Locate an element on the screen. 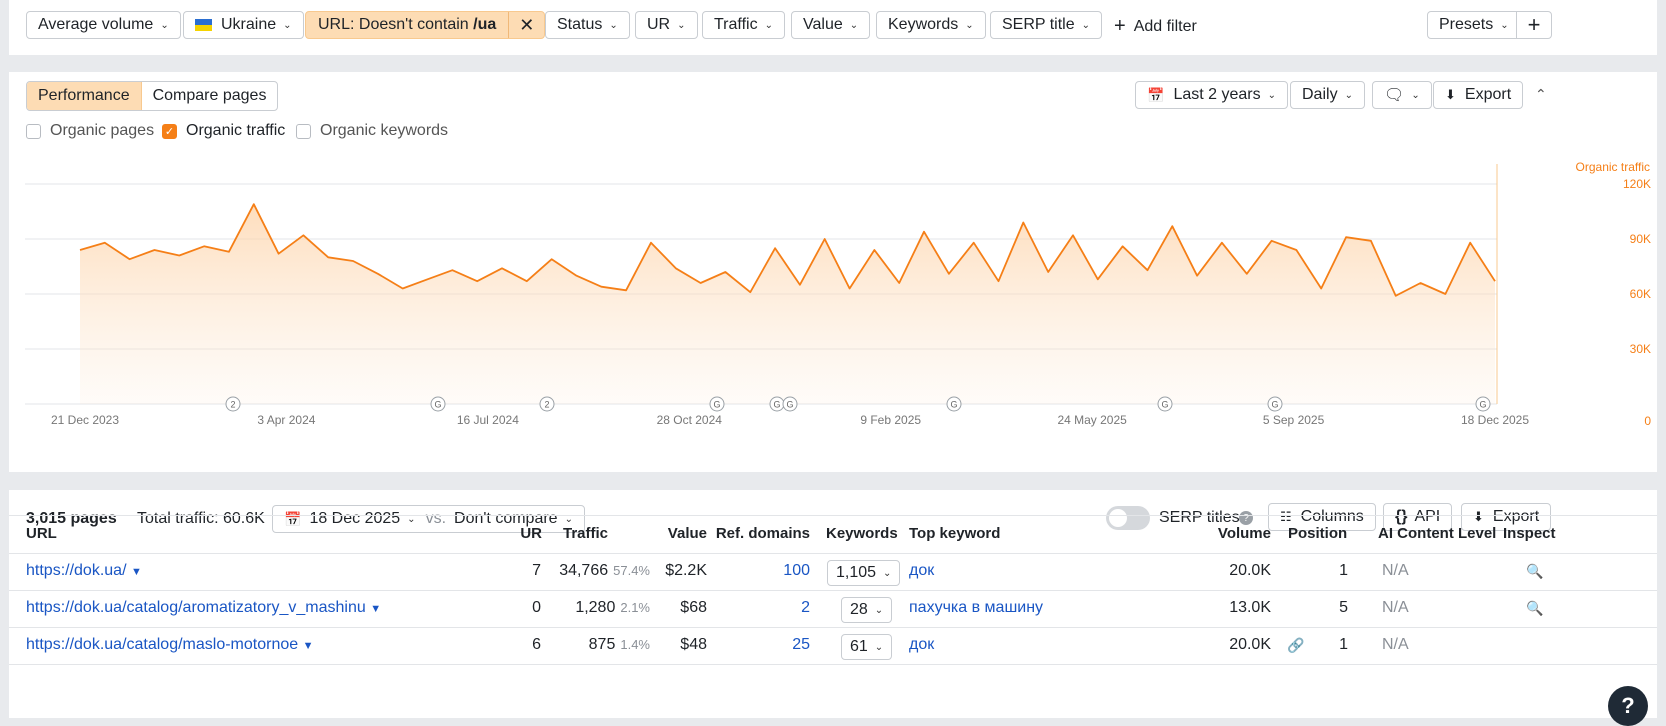 The height and width of the screenshot is (726, 1666). ur-value: 0 is located at coordinates (536, 607).